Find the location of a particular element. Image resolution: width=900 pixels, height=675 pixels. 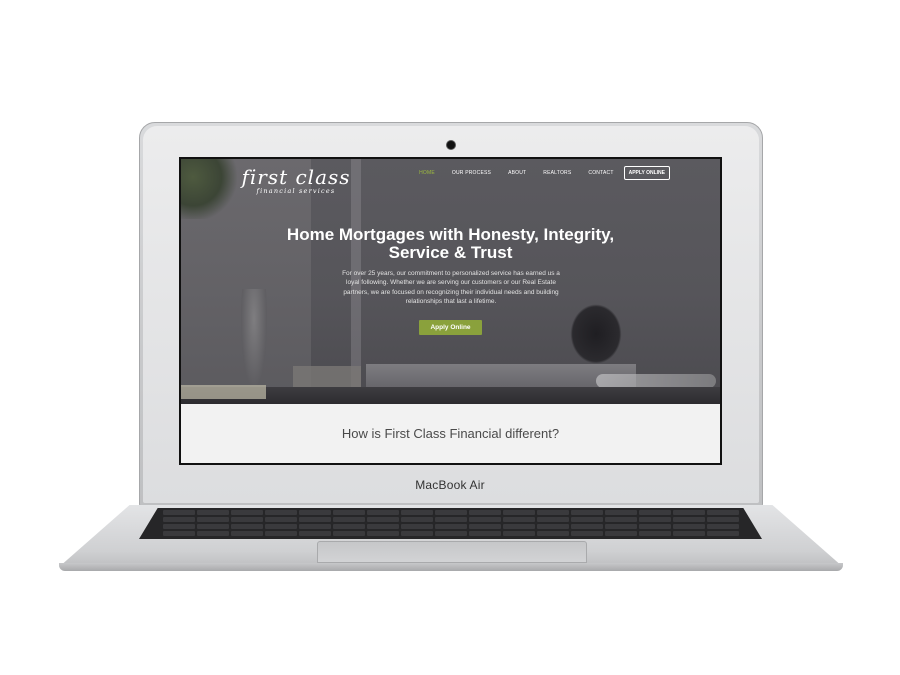

hero-bg-mouse is located at coordinates (596, 334).